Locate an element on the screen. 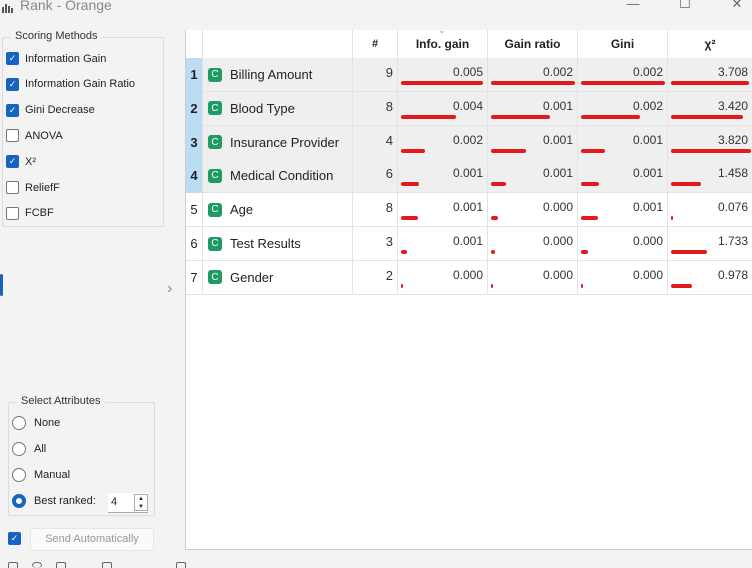 Image resolution: width=752 pixels, height=568 pixels. input-icon is located at coordinates (107, 565).